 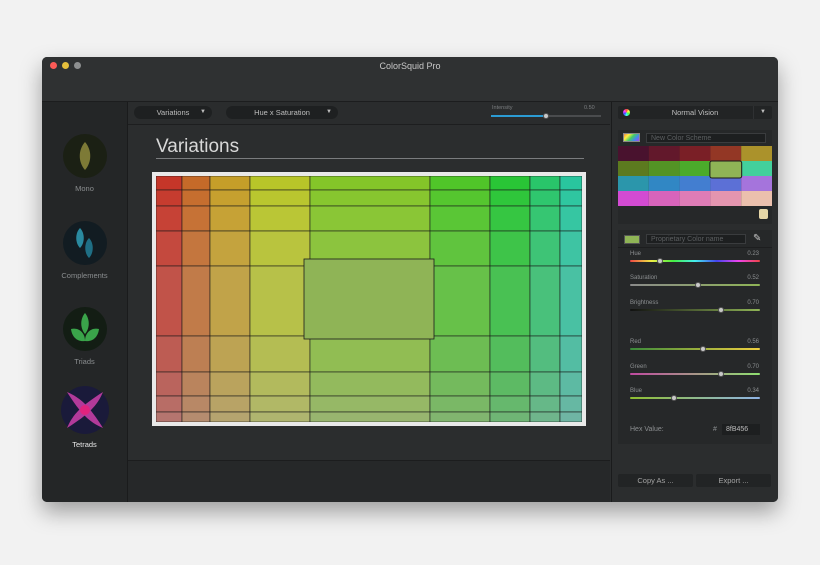 What do you see at coordinates (757, 238) in the screenshot?
I see `eyedropper-icon: ✎` at bounding box center [757, 238].